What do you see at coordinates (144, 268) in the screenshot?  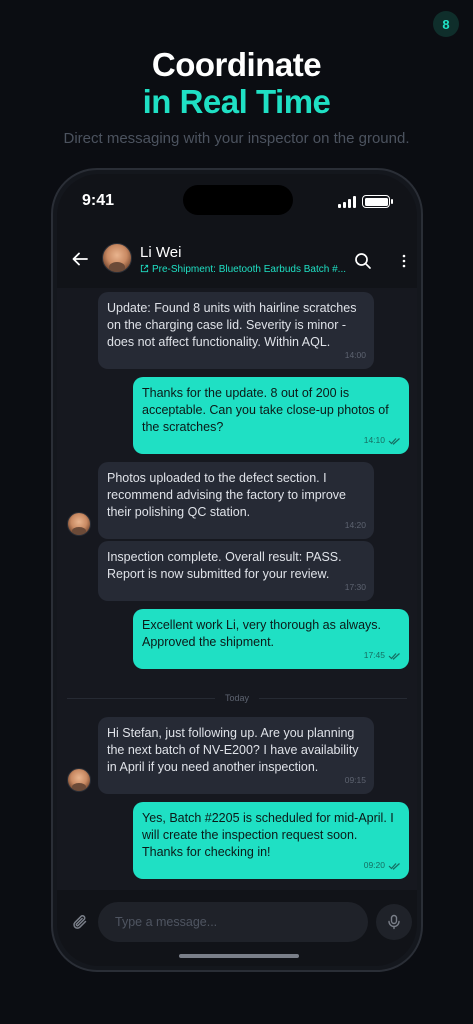 I see `link-icon` at bounding box center [144, 268].